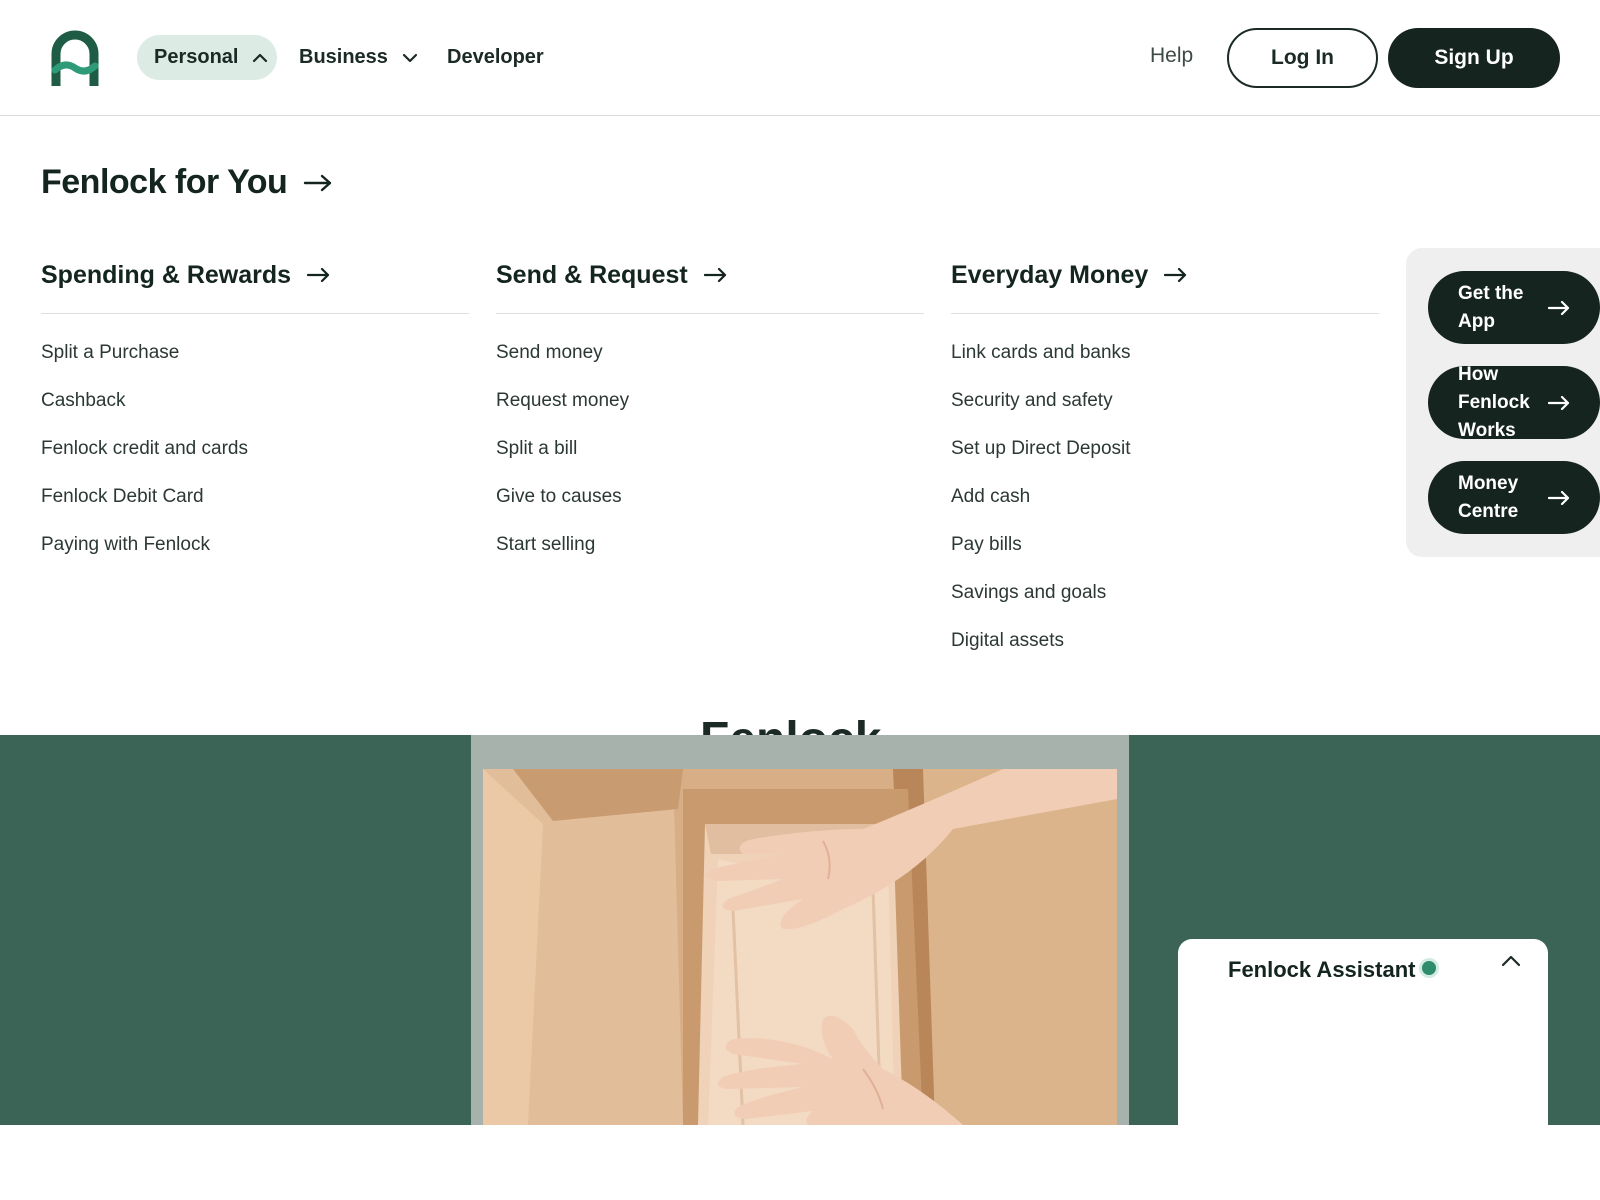  I want to click on login-button: Log In, so click(1302, 58).